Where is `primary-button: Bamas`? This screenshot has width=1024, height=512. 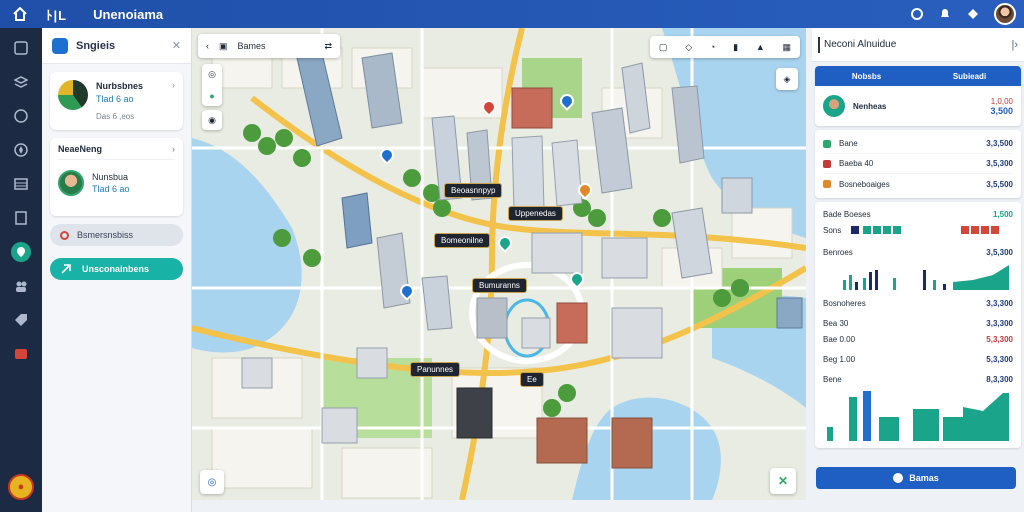 primary-button: Bamas is located at coordinates (916, 478).